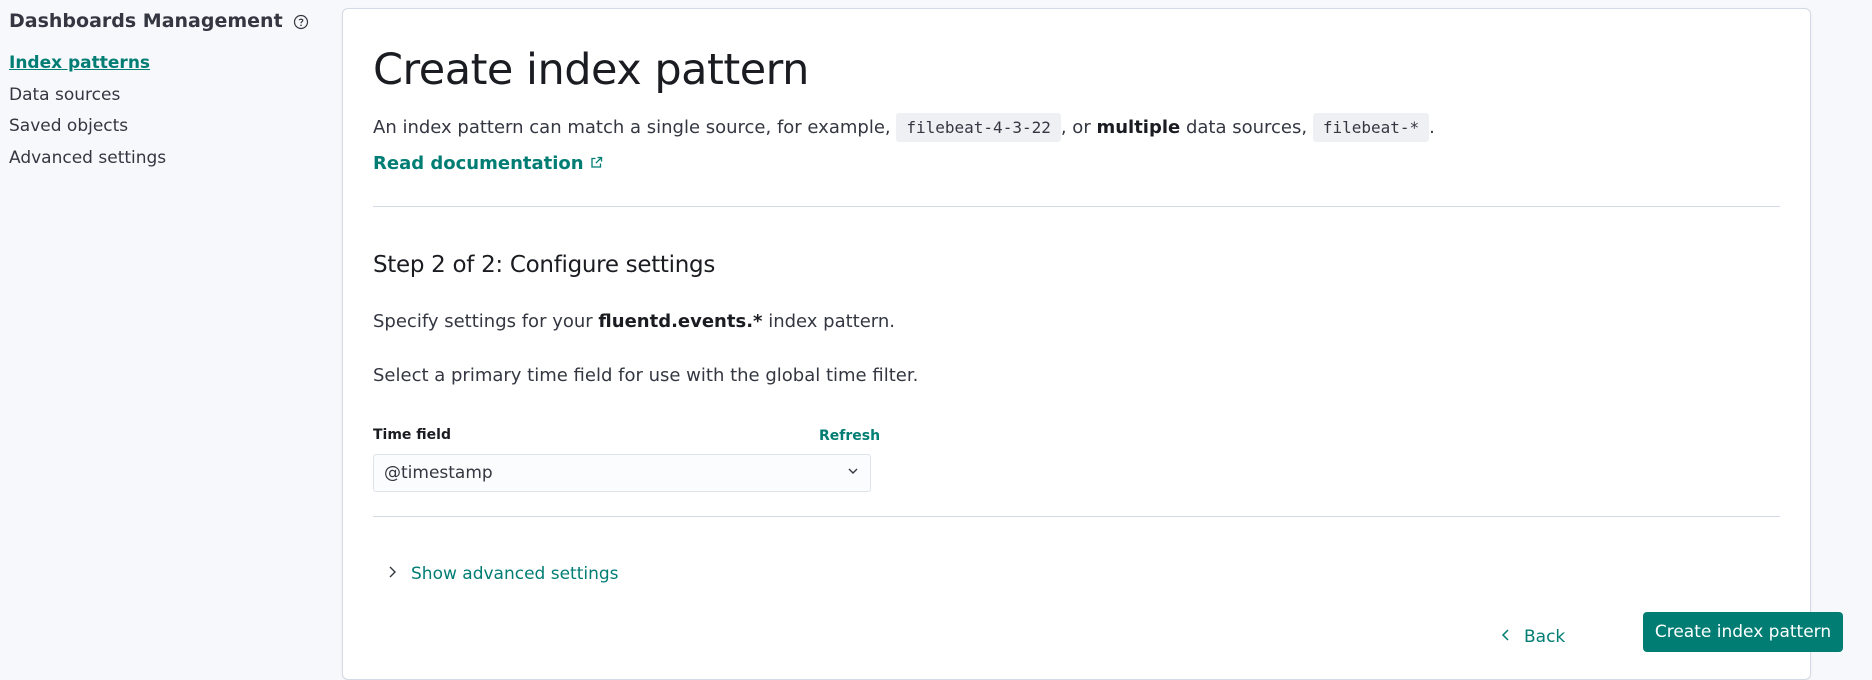 The image size is (1872, 680). Describe the element at coordinates (1076, 206) in the screenshot. I see `divider-top` at that location.